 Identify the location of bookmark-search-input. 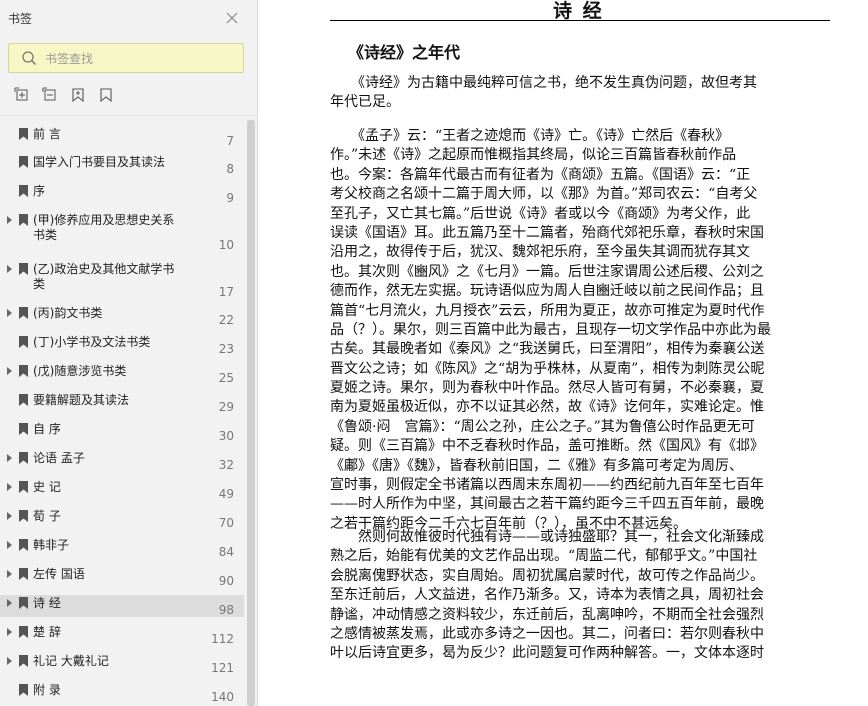
(140, 59).